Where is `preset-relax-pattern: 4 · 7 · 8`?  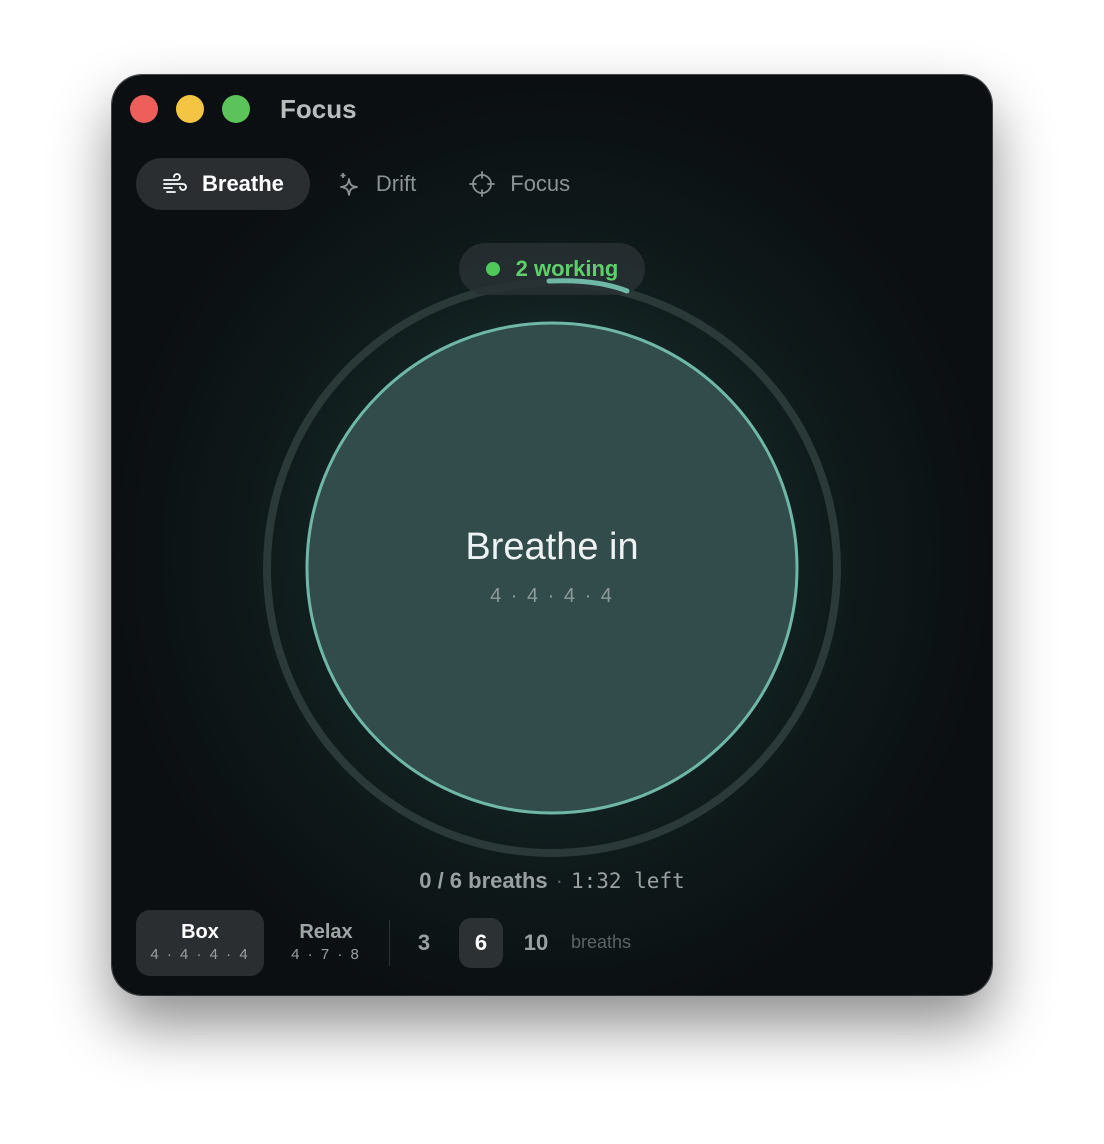
preset-relax-pattern: 4 · 7 · 8 is located at coordinates (326, 954).